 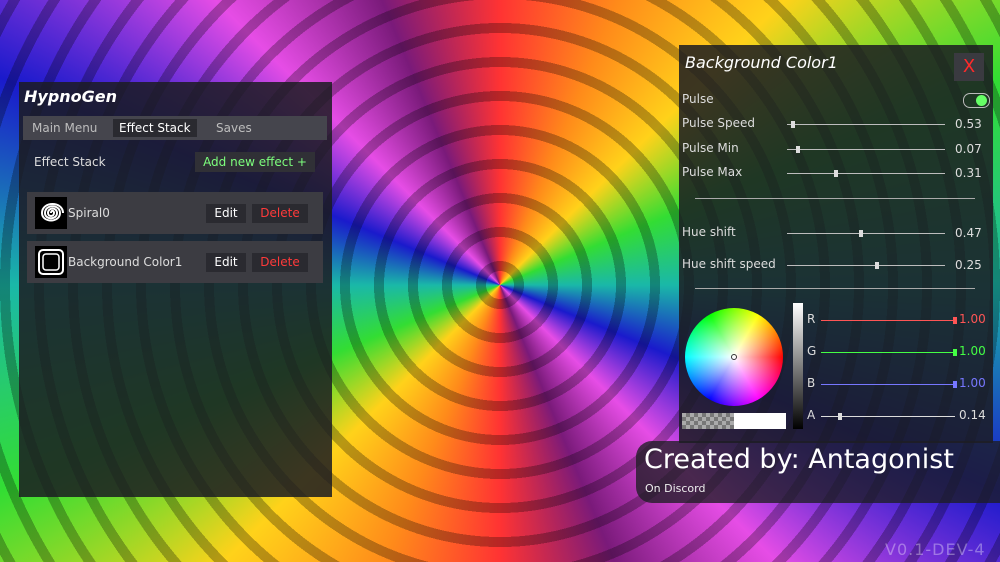 I want to click on effect-row-spiral: Spiral0 Edit Delete, so click(x=175, y=213).